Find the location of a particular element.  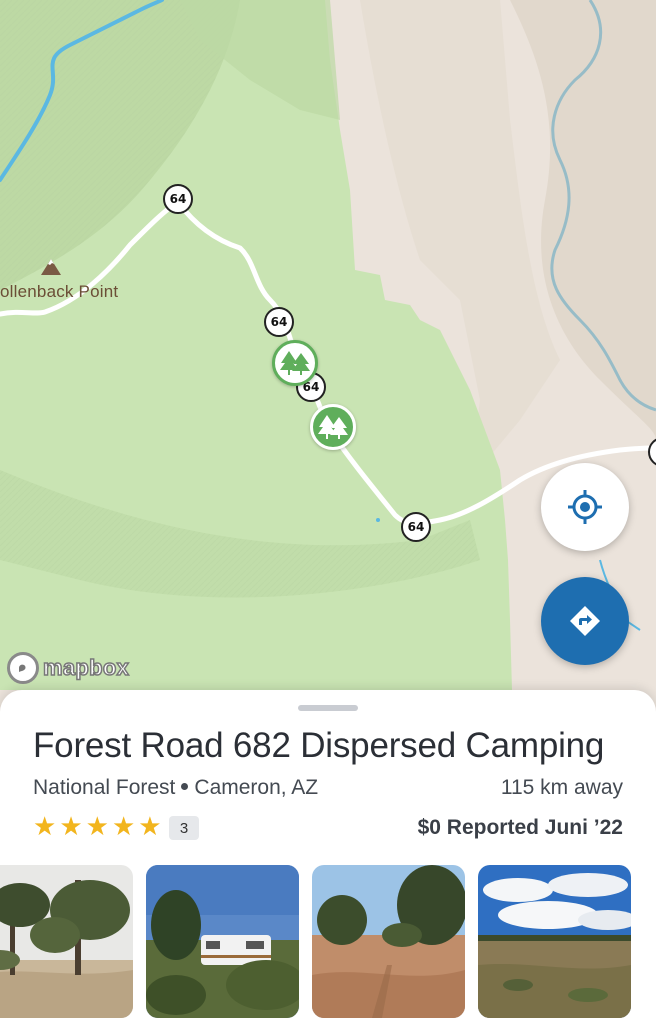

locate-me-button is located at coordinates (585, 507).